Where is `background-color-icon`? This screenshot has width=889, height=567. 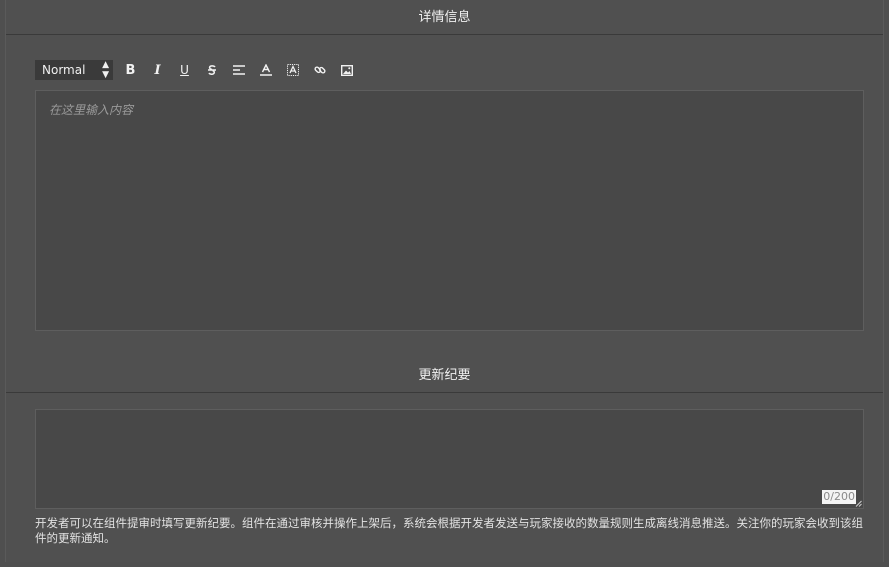
background-color-icon is located at coordinates (292, 70).